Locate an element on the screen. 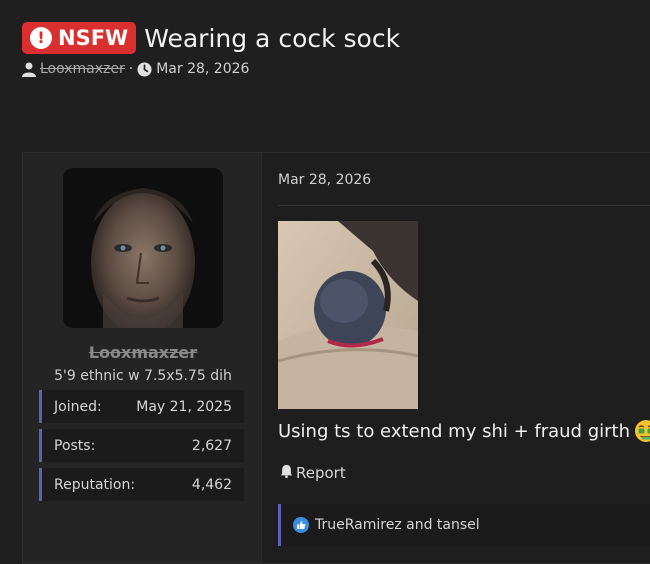  stat-value: 4,462 is located at coordinates (212, 485).